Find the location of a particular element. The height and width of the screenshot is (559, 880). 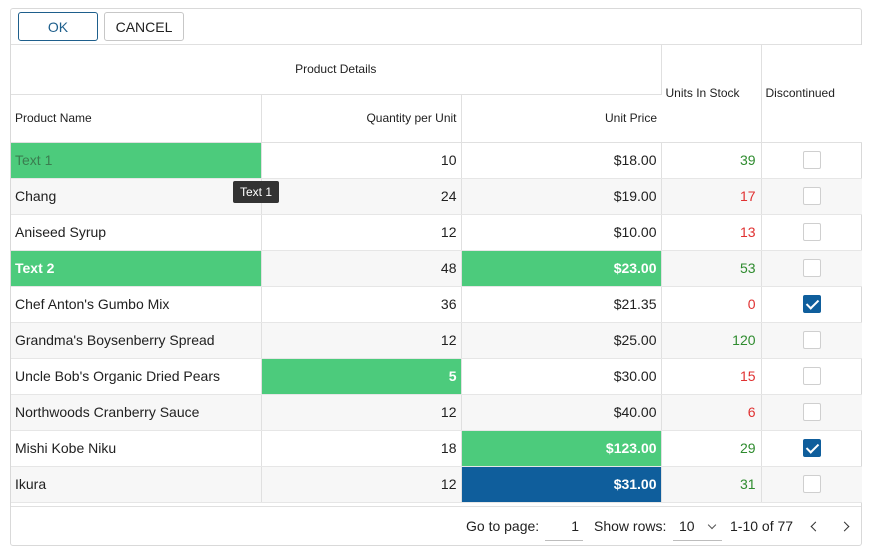

header-unit-price: Unit Price is located at coordinates (561, 118).